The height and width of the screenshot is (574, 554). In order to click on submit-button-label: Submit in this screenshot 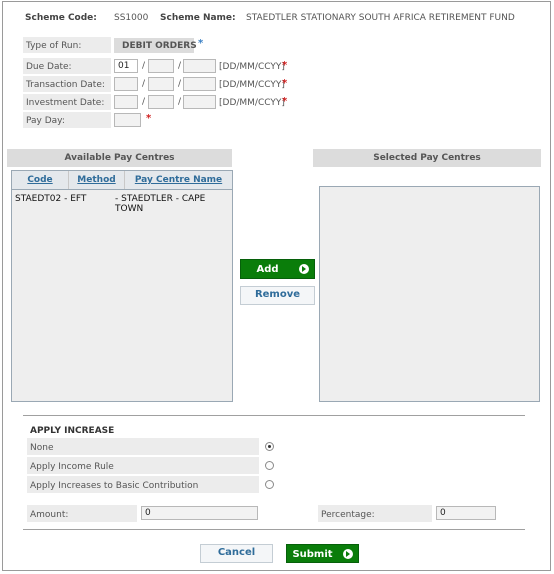, I will do `click(312, 554)`.